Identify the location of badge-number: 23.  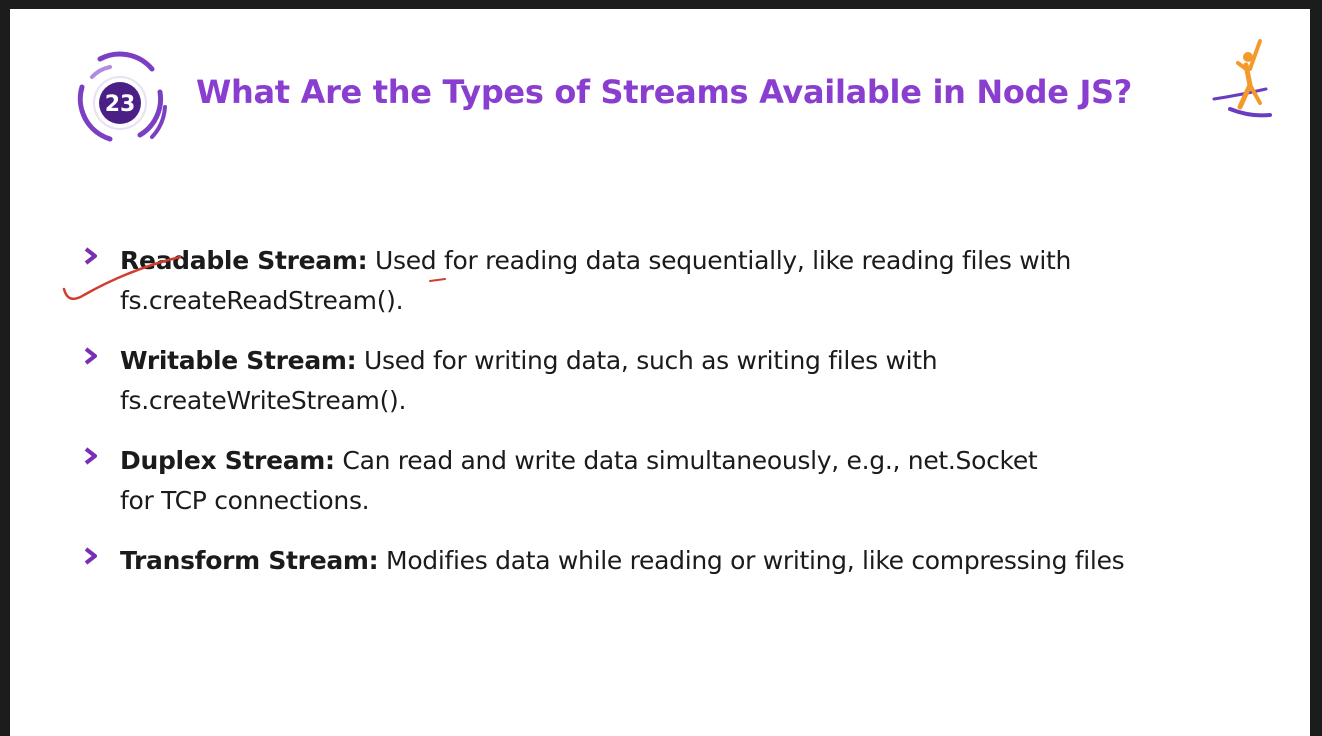
(120, 104).